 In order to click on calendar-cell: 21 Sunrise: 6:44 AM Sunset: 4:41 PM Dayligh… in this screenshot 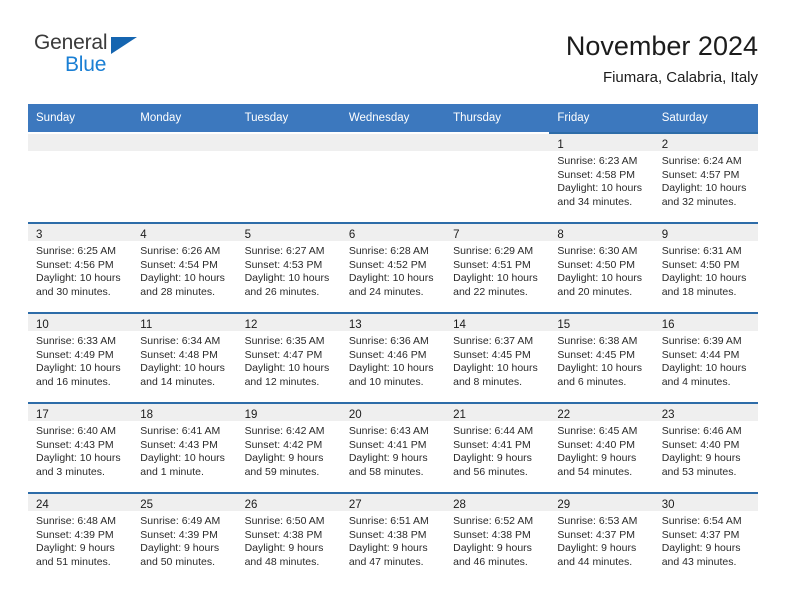, I will do `click(497, 447)`.